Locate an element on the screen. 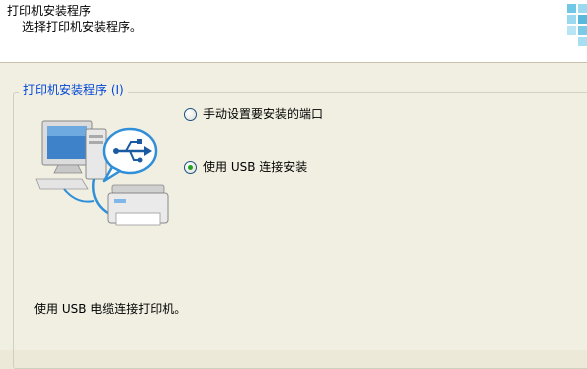 The width and height of the screenshot is (587, 369). radio-usb-install: 使用 USB 连接安装 is located at coordinates (245, 167).